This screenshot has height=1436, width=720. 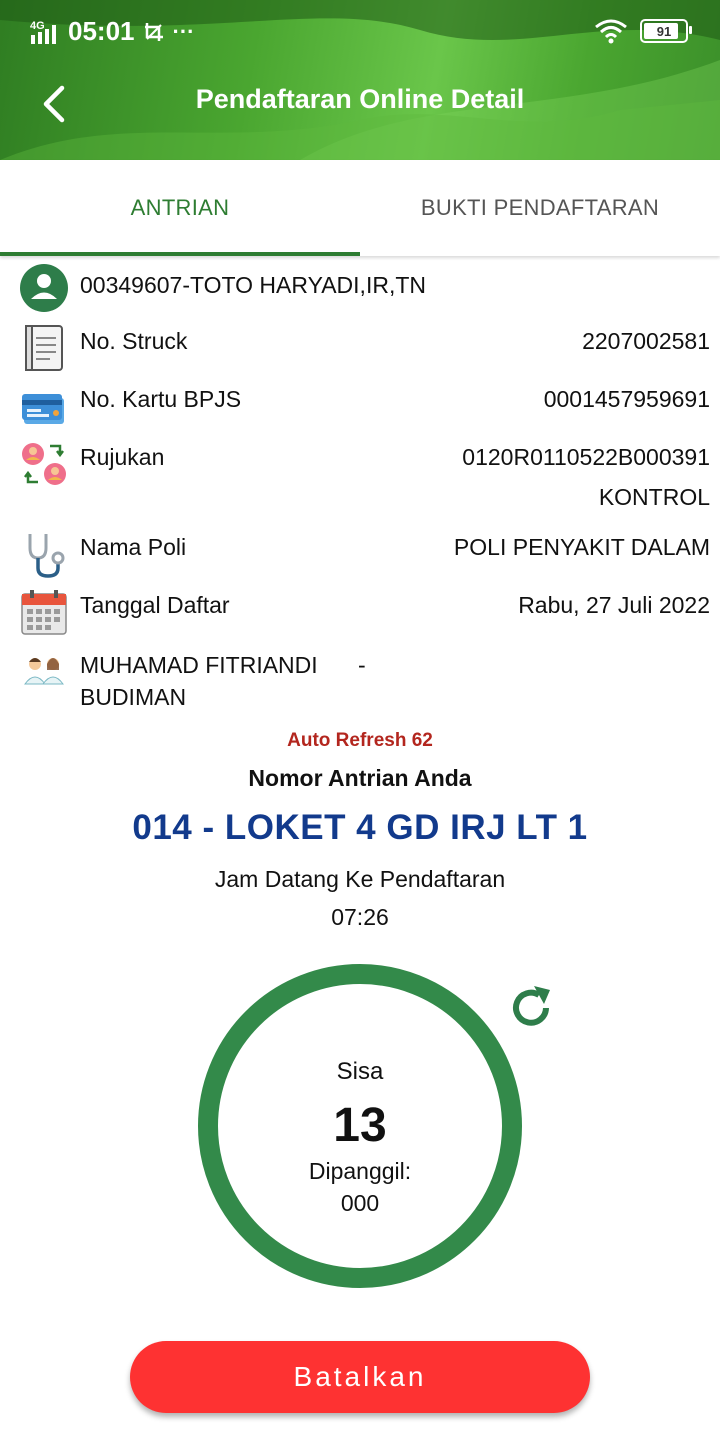 I want to click on tab-bar: ANTRIAN BUKTI PENDAFTARAN, so click(x=360, y=208).